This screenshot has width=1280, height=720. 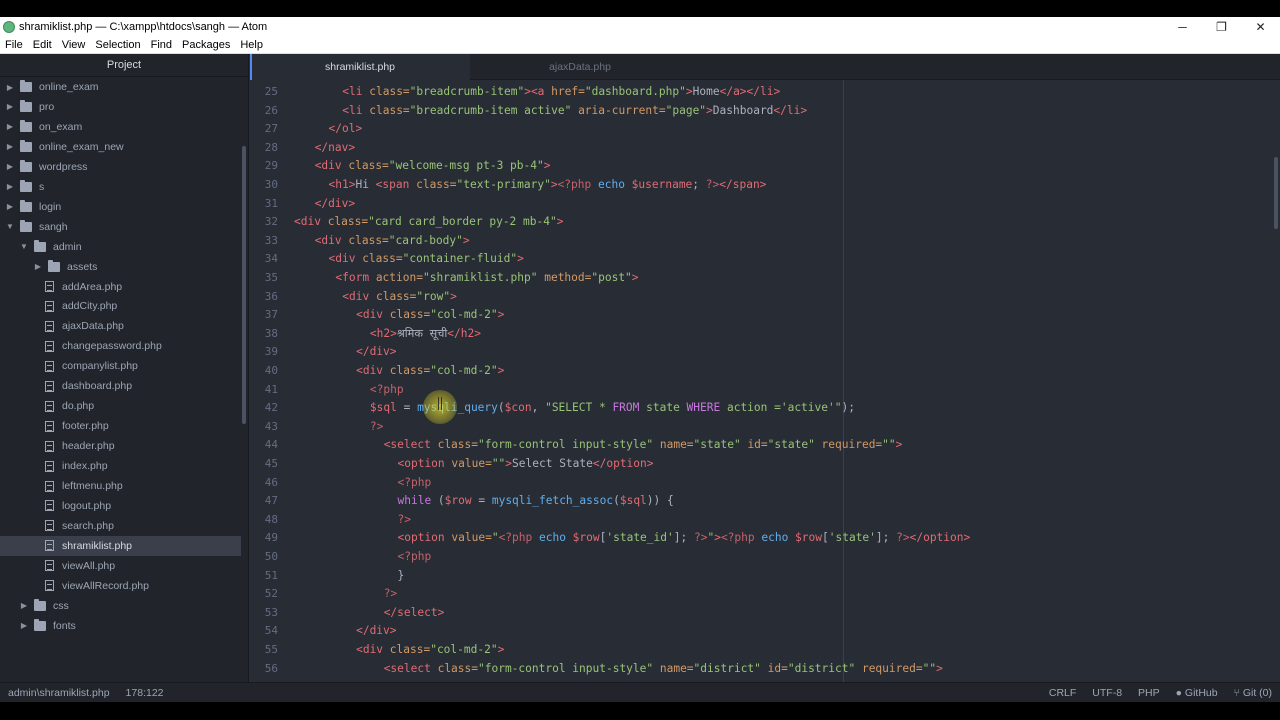 I want to click on line-number: 56, so click(x=271, y=668).